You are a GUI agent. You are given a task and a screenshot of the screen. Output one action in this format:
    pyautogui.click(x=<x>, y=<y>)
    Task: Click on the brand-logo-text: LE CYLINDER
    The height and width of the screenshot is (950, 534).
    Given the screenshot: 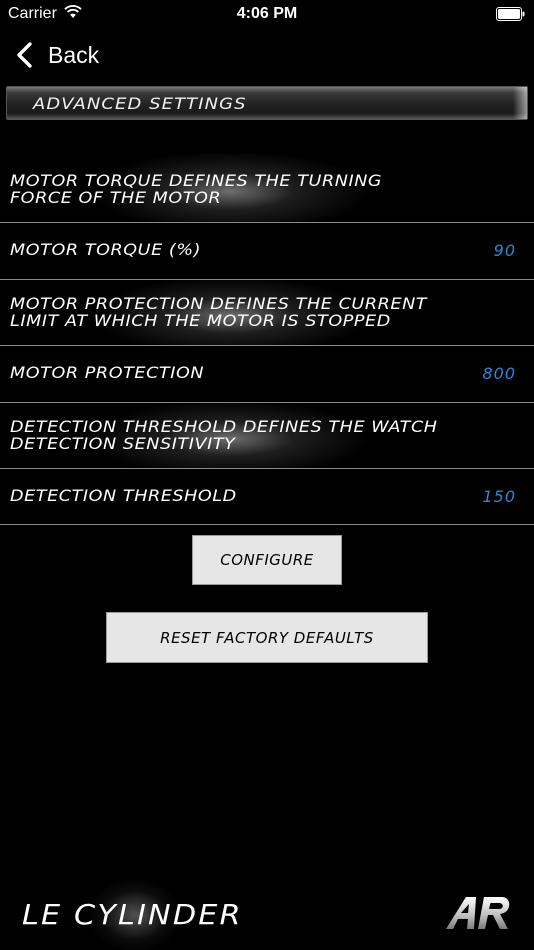 What is the action you would take?
    pyautogui.click(x=132, y=914)
    